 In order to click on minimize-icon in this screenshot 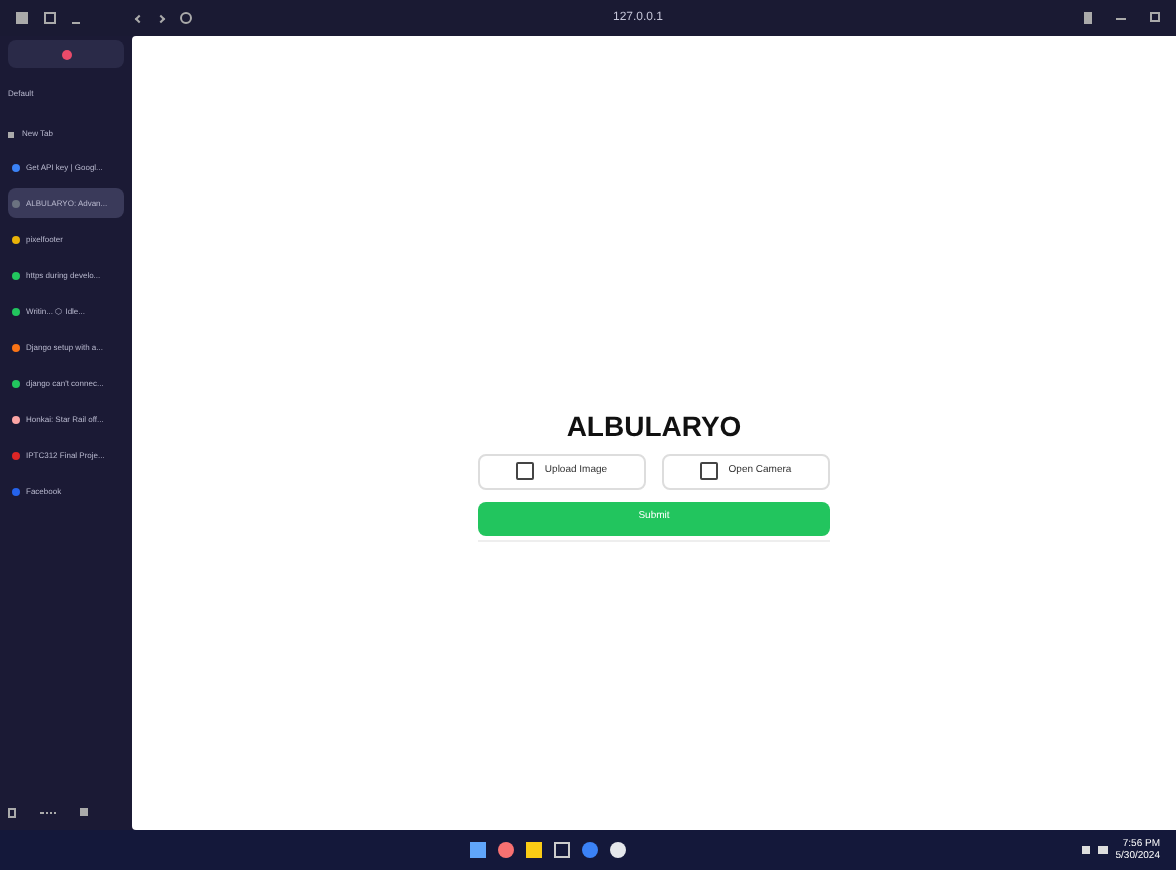, I will do `click(1121, 18)`.